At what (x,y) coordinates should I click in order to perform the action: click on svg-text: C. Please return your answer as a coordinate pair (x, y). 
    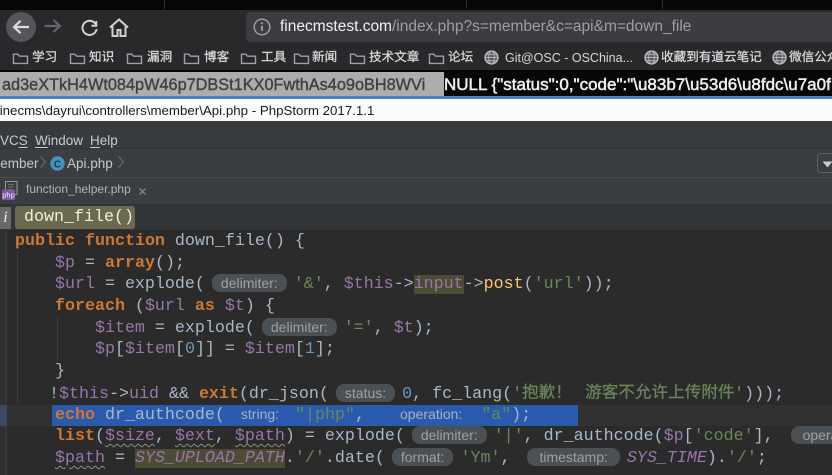
    Looking at the image, I should click on (56, 164).